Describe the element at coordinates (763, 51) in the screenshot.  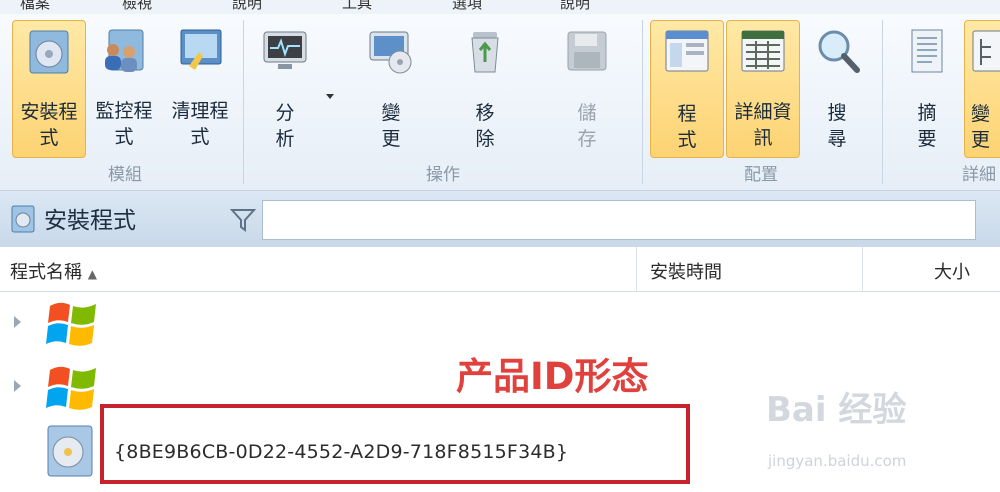
I see `details-grid-icon` at that location.